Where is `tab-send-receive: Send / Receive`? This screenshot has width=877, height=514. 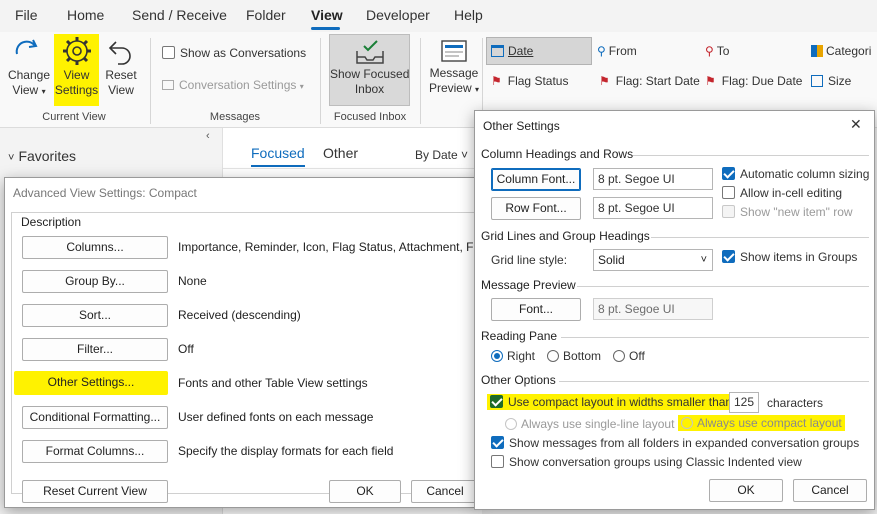 tab-send-receive: Send / Receive is located at coordinates (179, 15).